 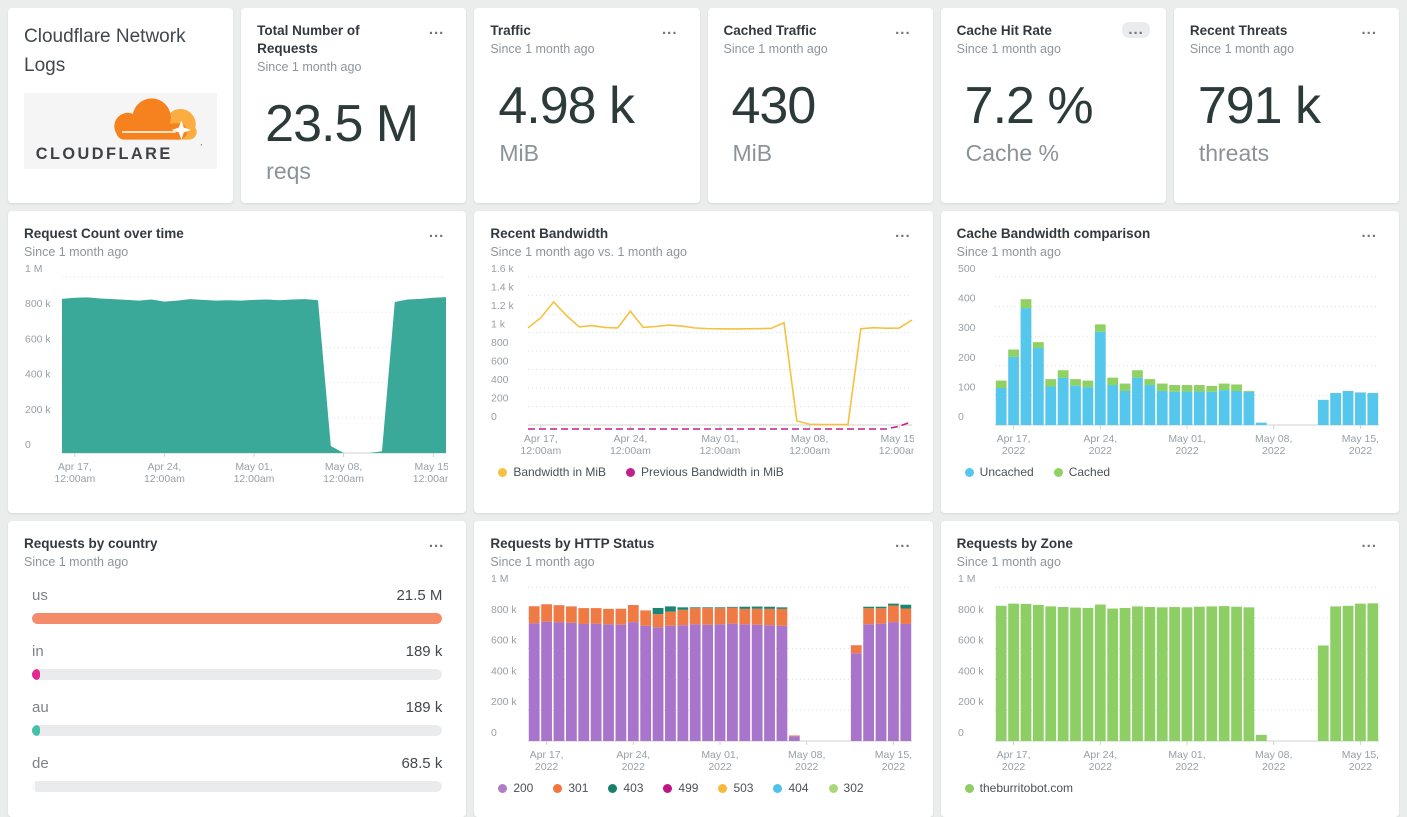 I want to click on country-label: in, so click(x=38, y=652).